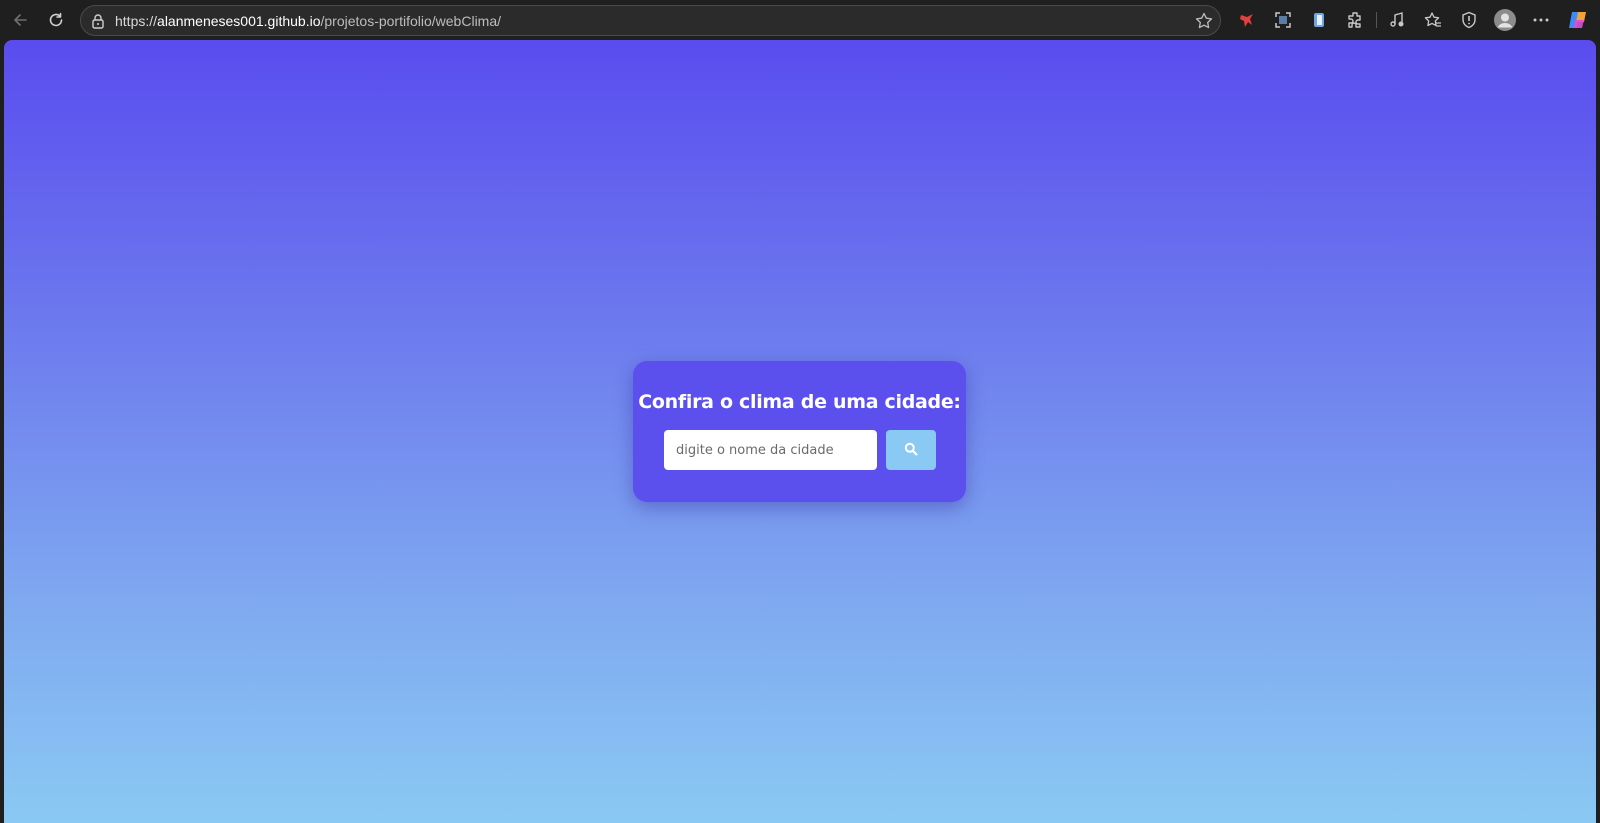 The image size is (1600, 823). What do you see at coordinates (1283, 20) in the screenshot?
I see `screenshot-icon` at bounding box center [1283, 20].